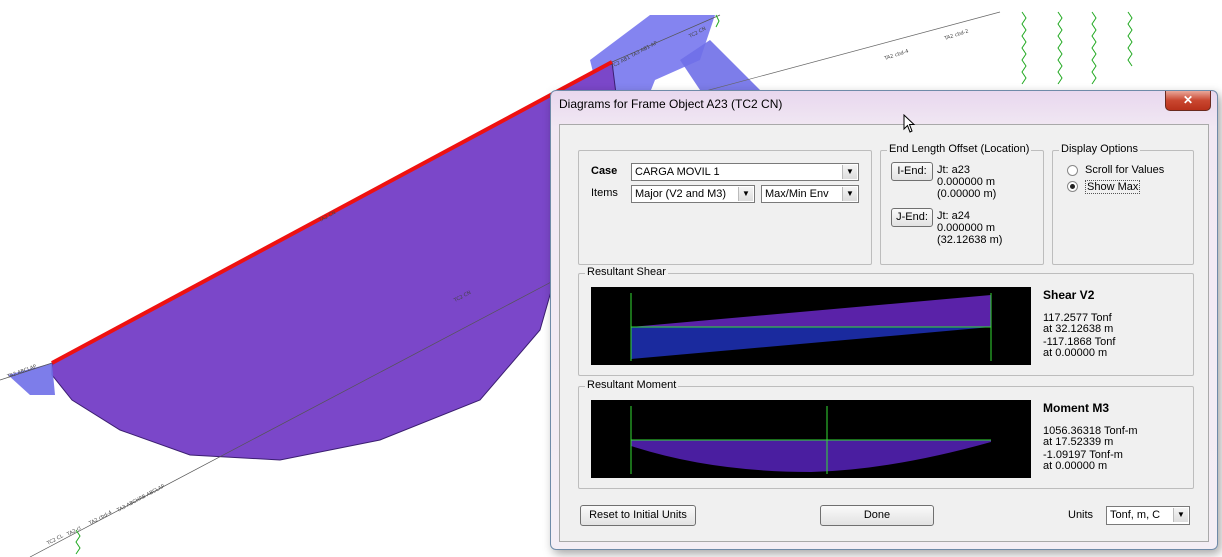 The width and height of the screenshot is (1222, 557). What do you see at coordinates (912, 171) in the screenshot?
I see `i-end-button: I-End:` at bounding box center [912, 171].